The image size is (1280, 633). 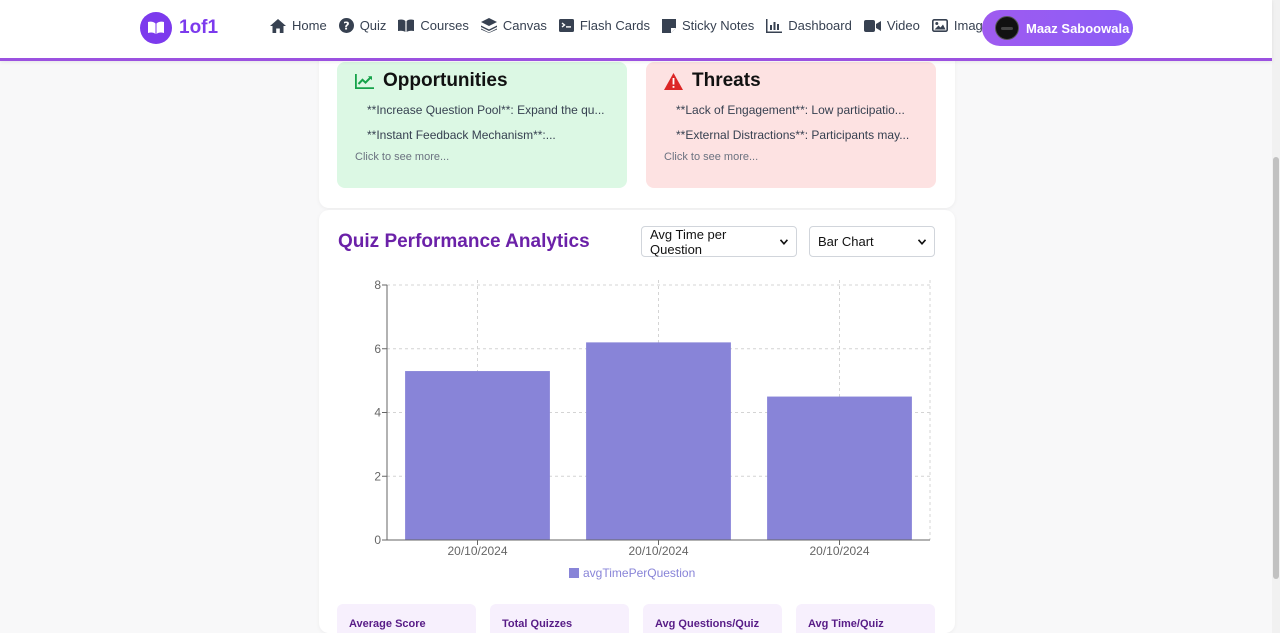 I want to click on chart-legend: avgTimePerQuestion, so click(x=632, y=573).